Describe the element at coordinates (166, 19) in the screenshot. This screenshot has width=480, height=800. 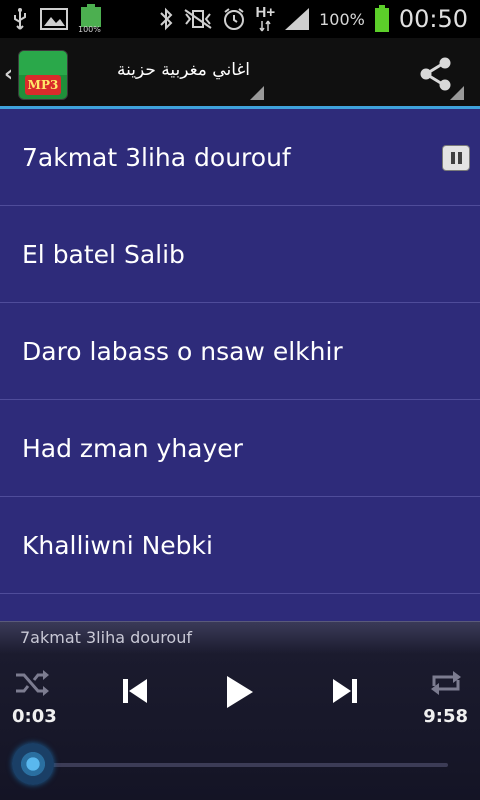
I see `bluetooth-icon` at that location.